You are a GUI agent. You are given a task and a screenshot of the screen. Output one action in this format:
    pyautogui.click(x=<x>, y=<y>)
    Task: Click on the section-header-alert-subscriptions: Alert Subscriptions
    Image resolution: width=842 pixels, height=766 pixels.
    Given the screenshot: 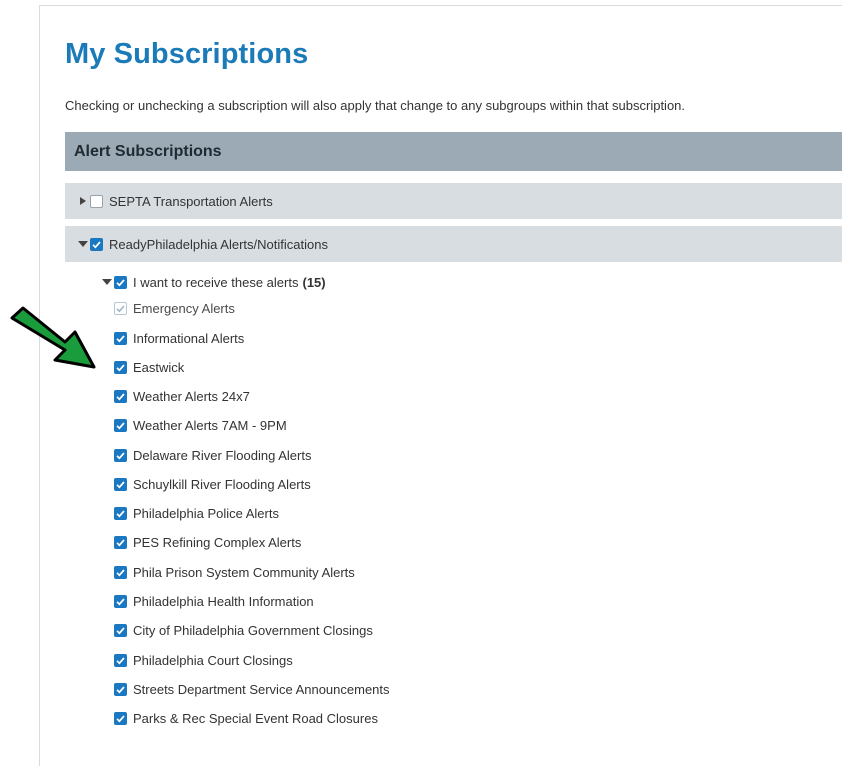 What is the action you would take?
    pyautogui.click(x=453, y=151)
    